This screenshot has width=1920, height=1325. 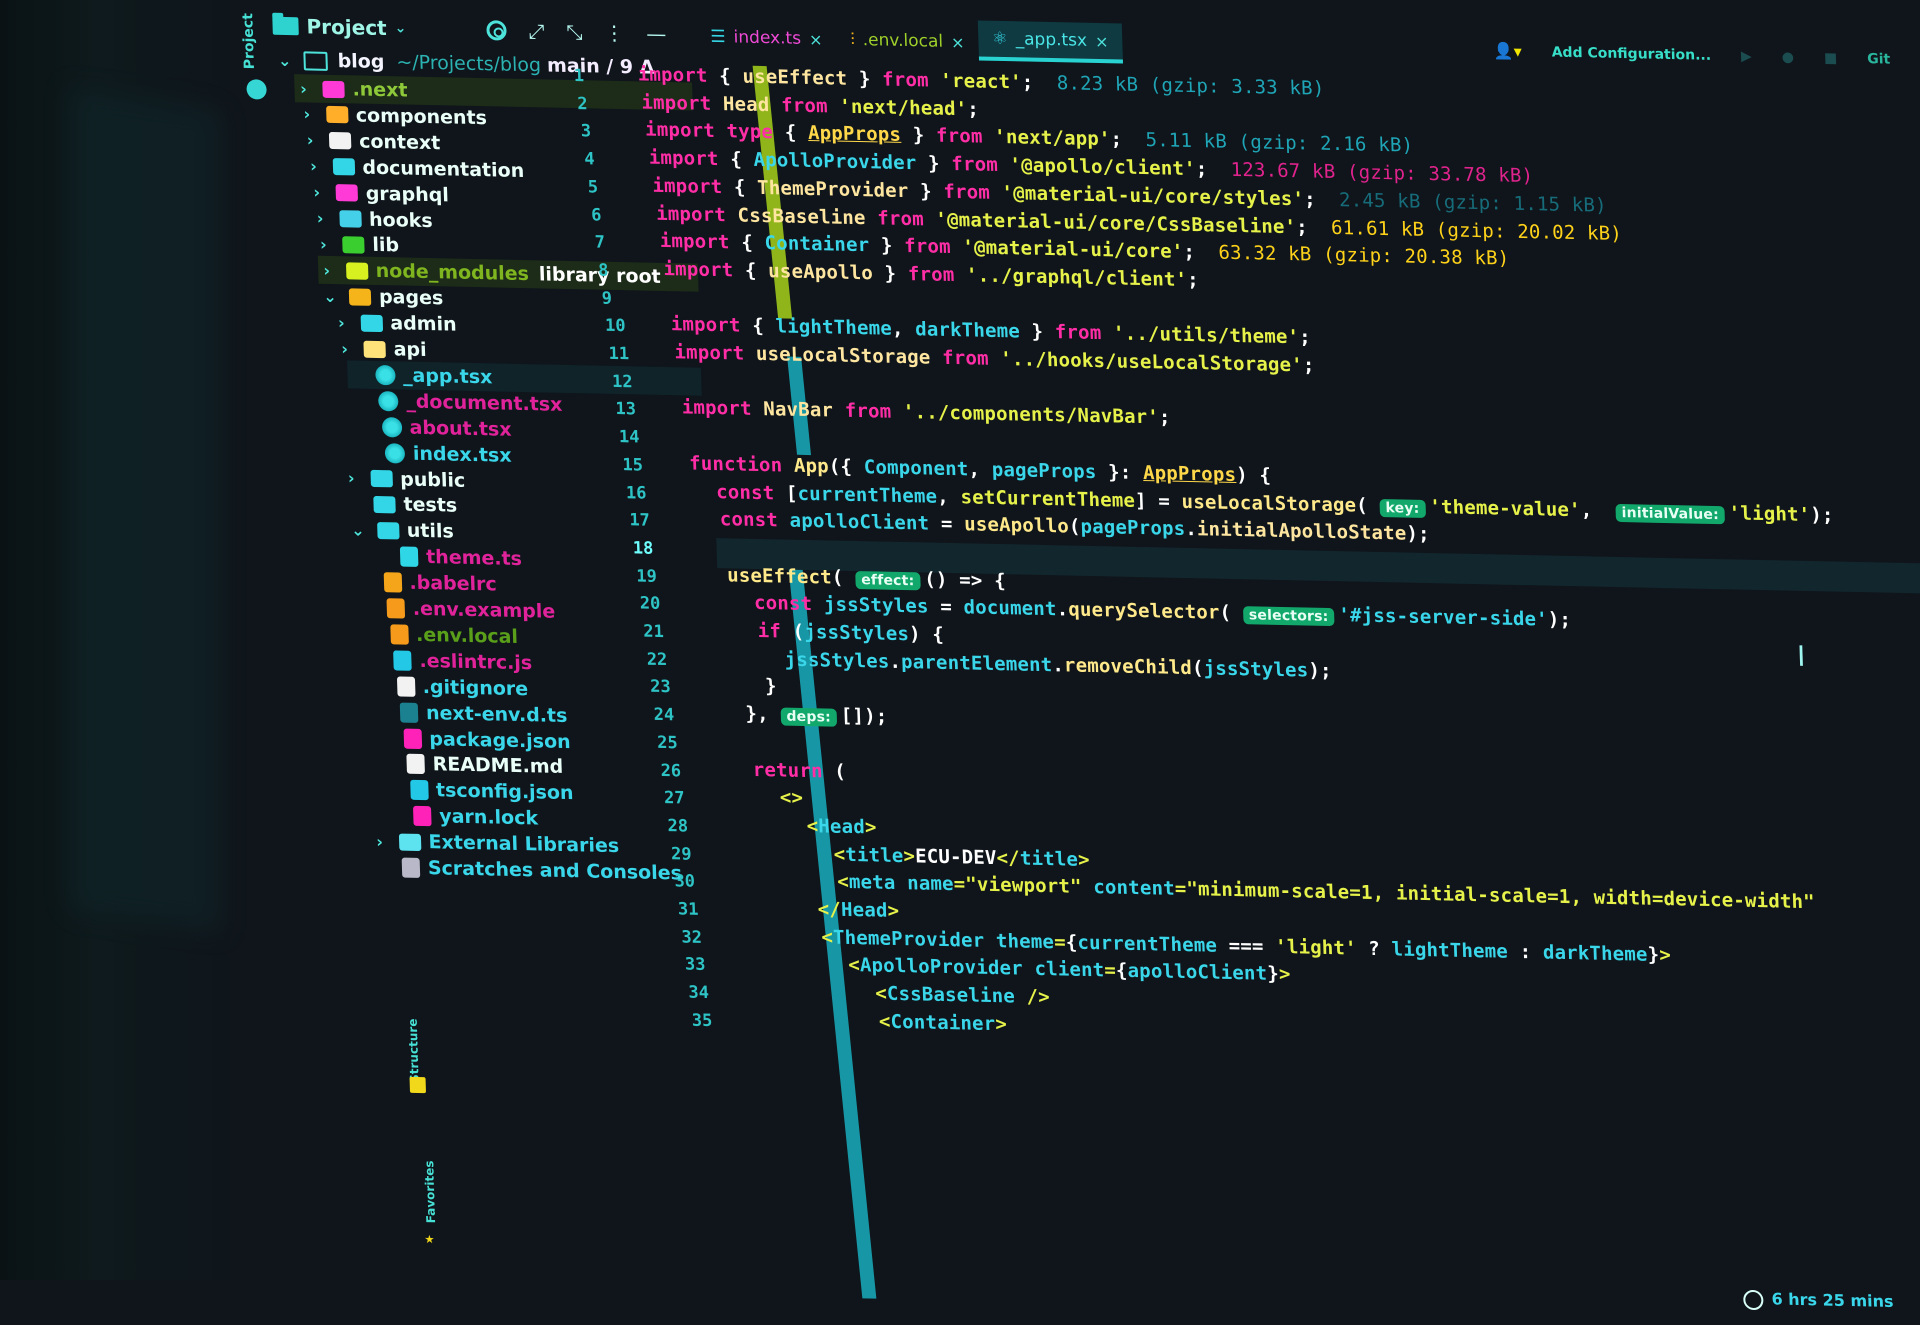 I want to click on line-number: 28, so click(x=677, y=826).